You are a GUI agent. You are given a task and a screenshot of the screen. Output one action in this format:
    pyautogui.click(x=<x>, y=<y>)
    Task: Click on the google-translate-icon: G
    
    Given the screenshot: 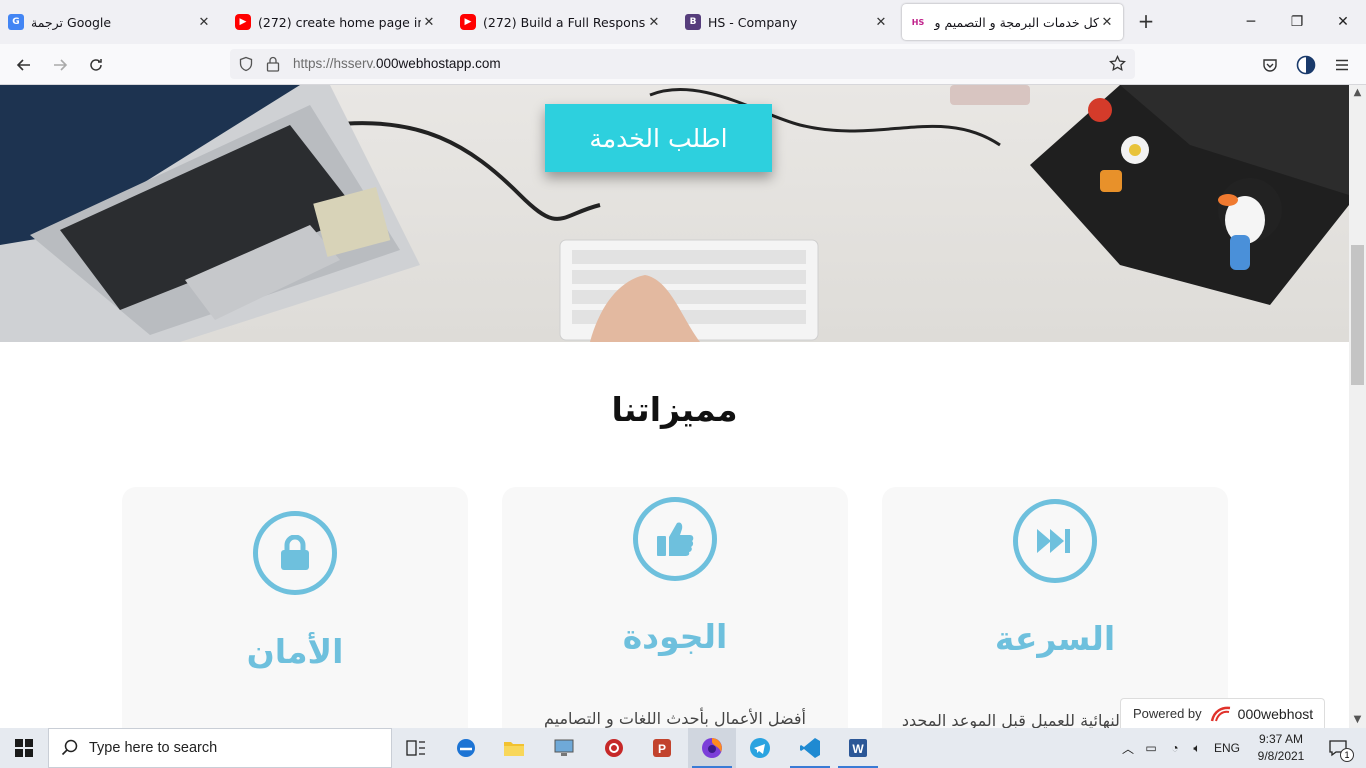 What is the action you would take?
    pyautogui.click(x=16, y=22)
    